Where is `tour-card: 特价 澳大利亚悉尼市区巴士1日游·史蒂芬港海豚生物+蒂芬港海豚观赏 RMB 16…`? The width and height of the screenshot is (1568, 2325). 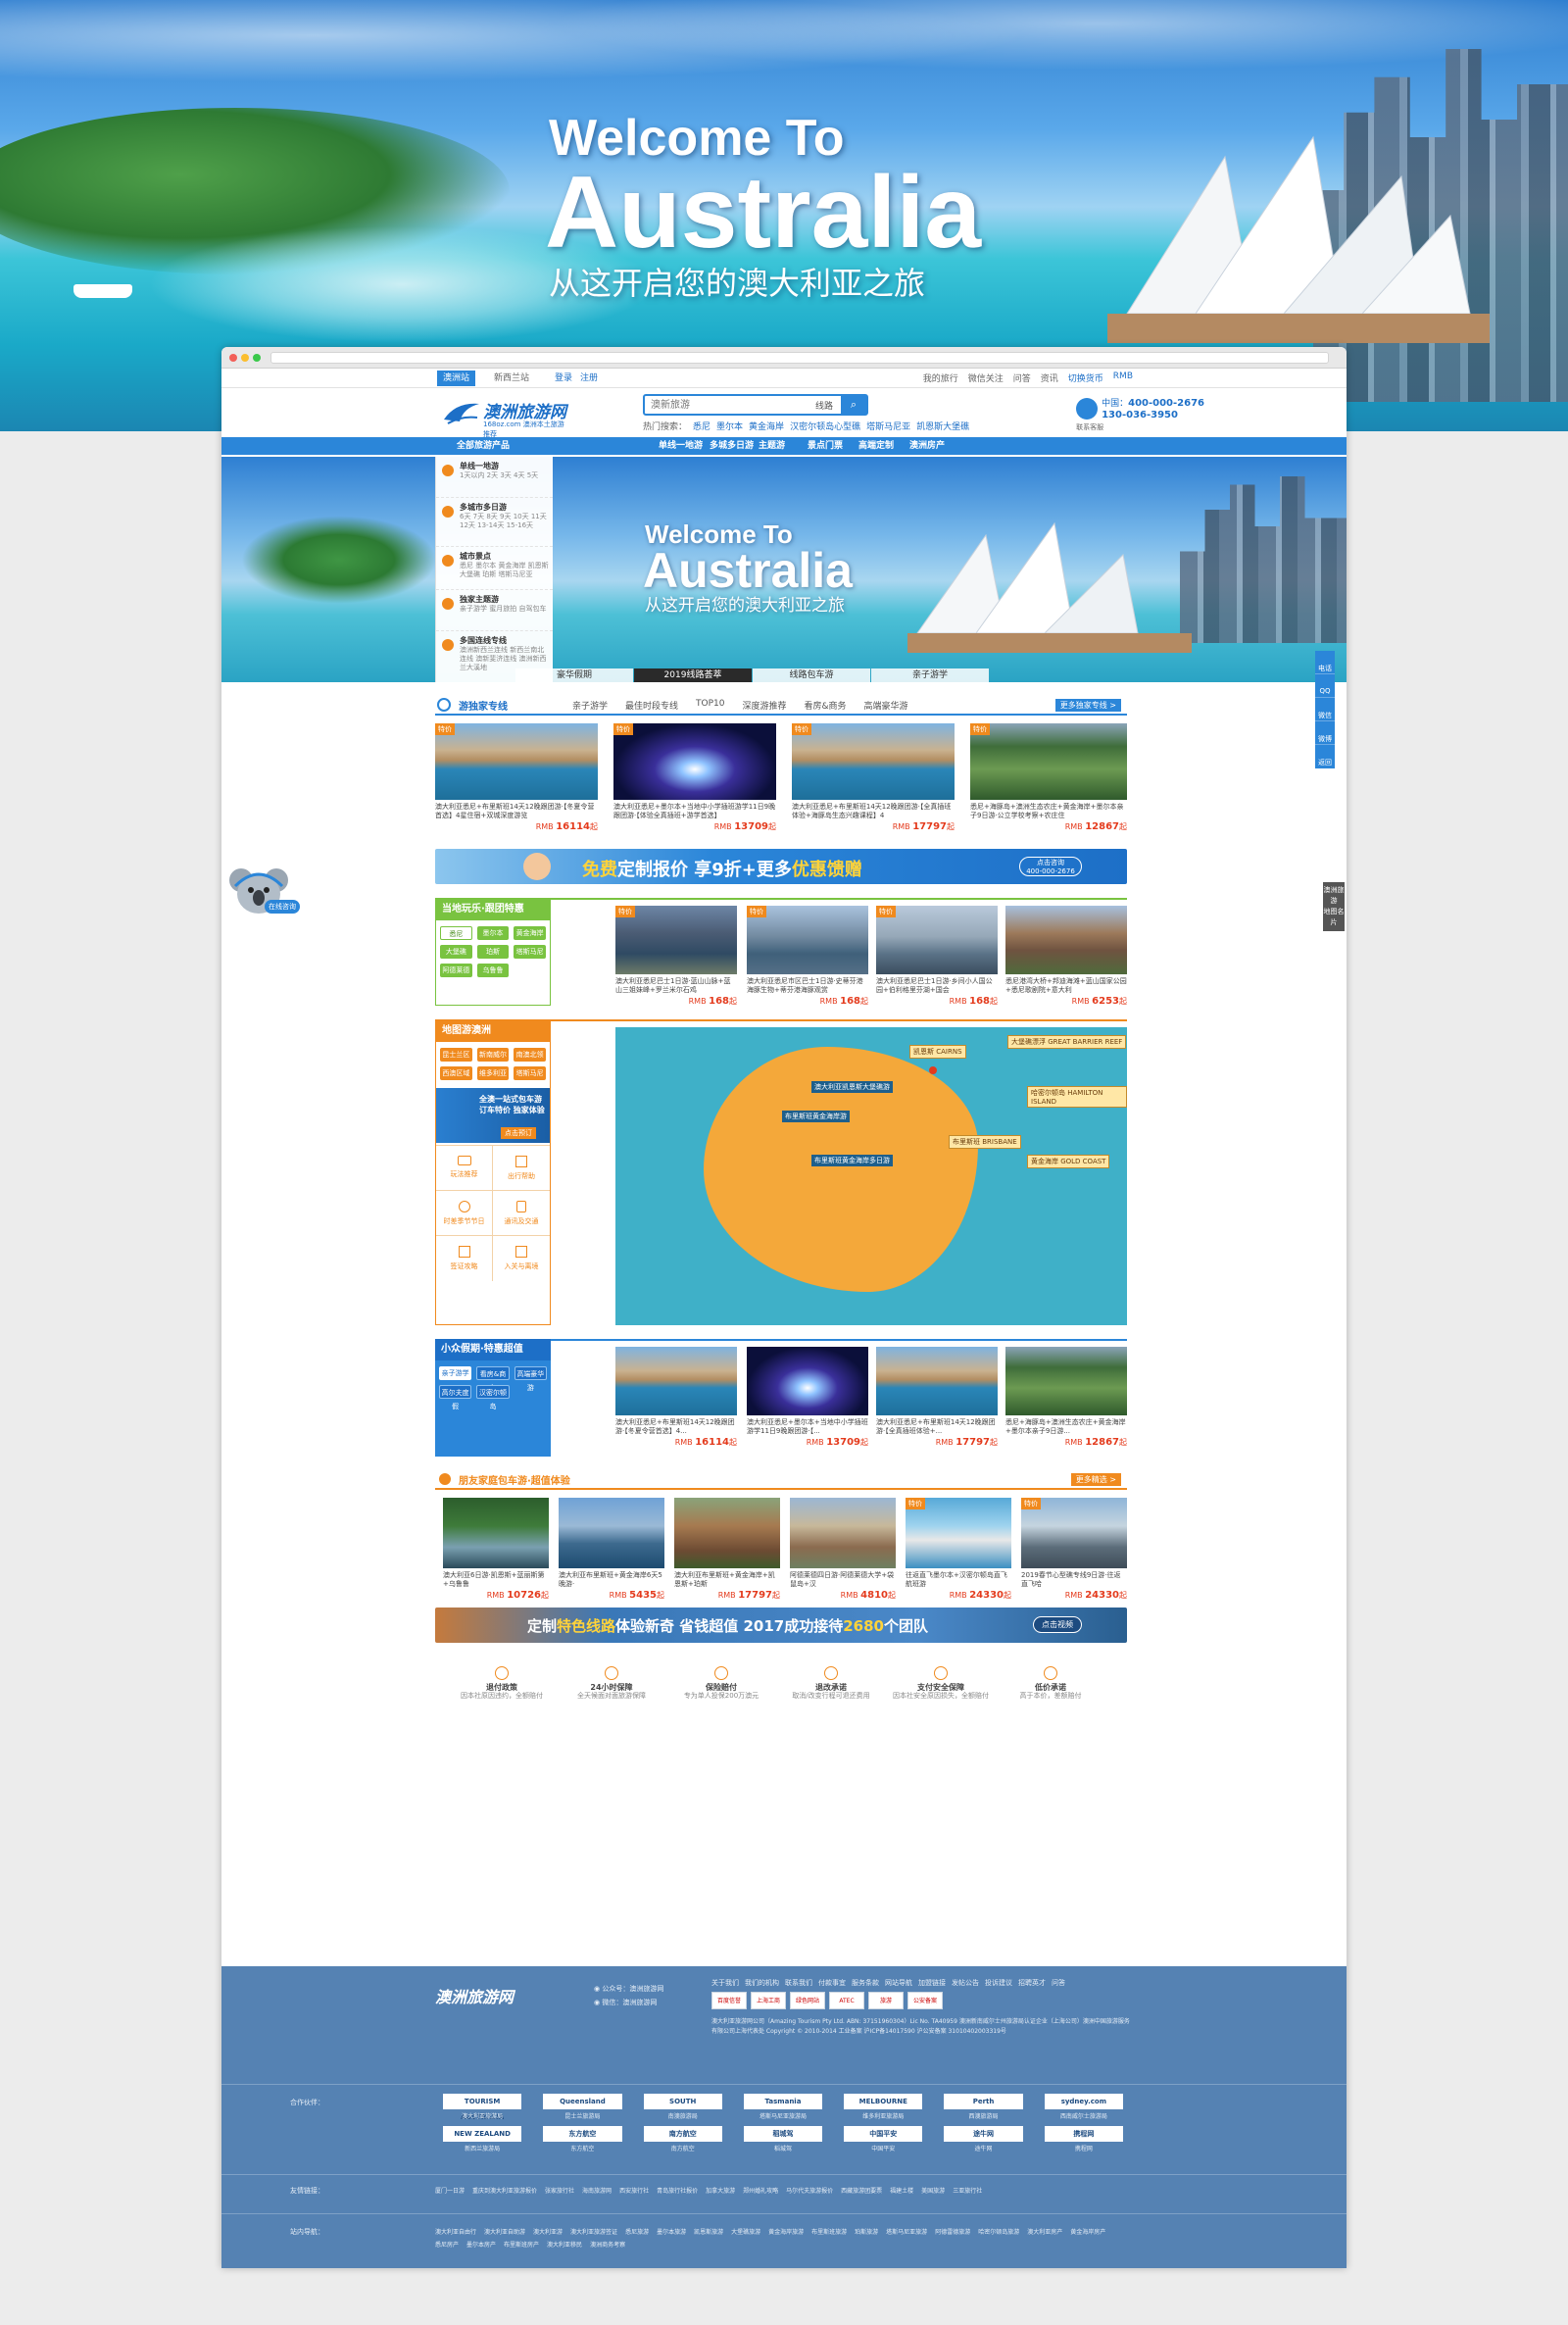
tour-card: 特价 澳大利亚悉尼市区巴士1日游·史蒂芬港海豚生物+蒂芬港海豚观赏 RMB 16… is located at coordinates (807, 956).